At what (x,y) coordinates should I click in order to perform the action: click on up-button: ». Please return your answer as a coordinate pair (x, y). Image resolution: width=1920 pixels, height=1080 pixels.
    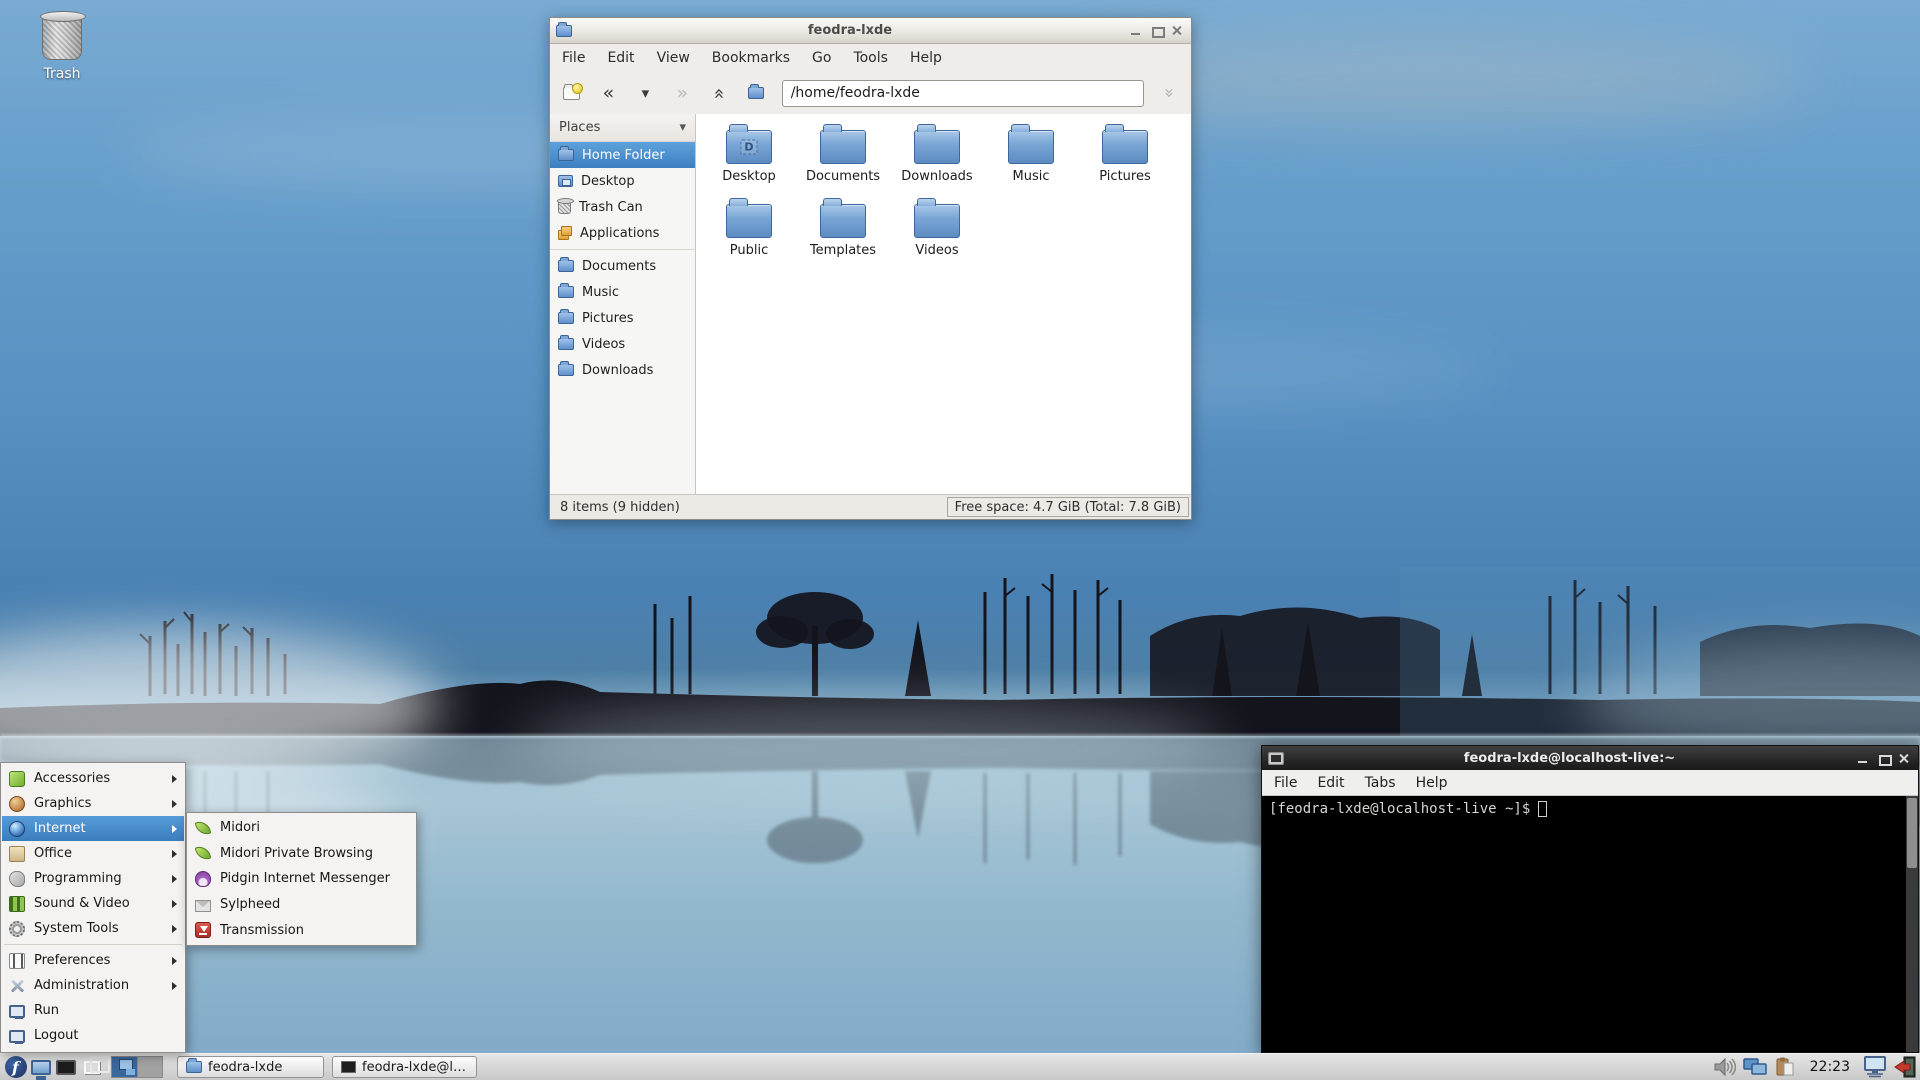
    Looking at the image, I should click on (719, 93).